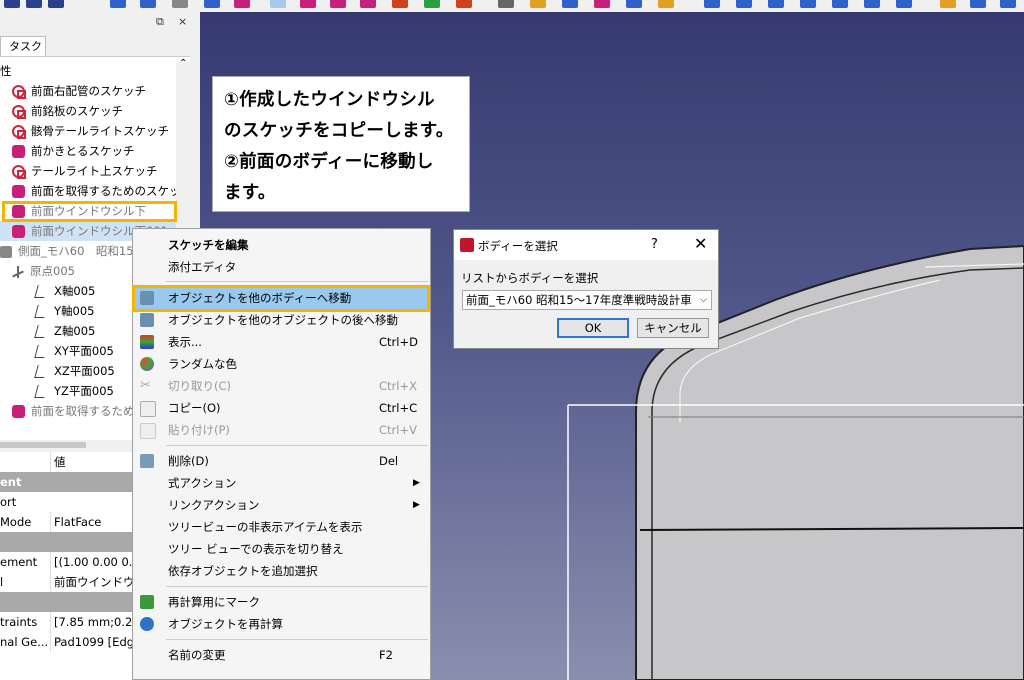 Image resolution: width=1024 pixels, height=680 pixels. What do you see at coordinates (281, 364) in the screenshot?
I see `menu-item-random-color: ランダムな色` at bounding box center [281, 364].